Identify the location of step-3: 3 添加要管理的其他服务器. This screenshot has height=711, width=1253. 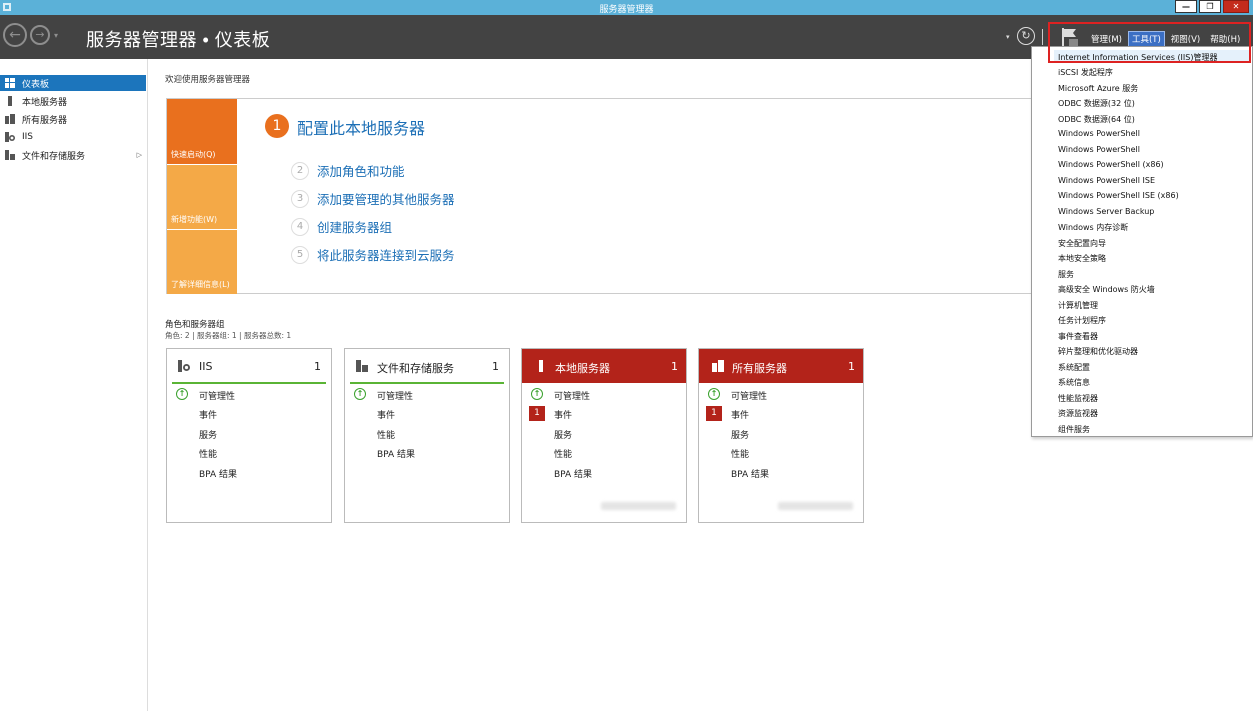
(373, 198).